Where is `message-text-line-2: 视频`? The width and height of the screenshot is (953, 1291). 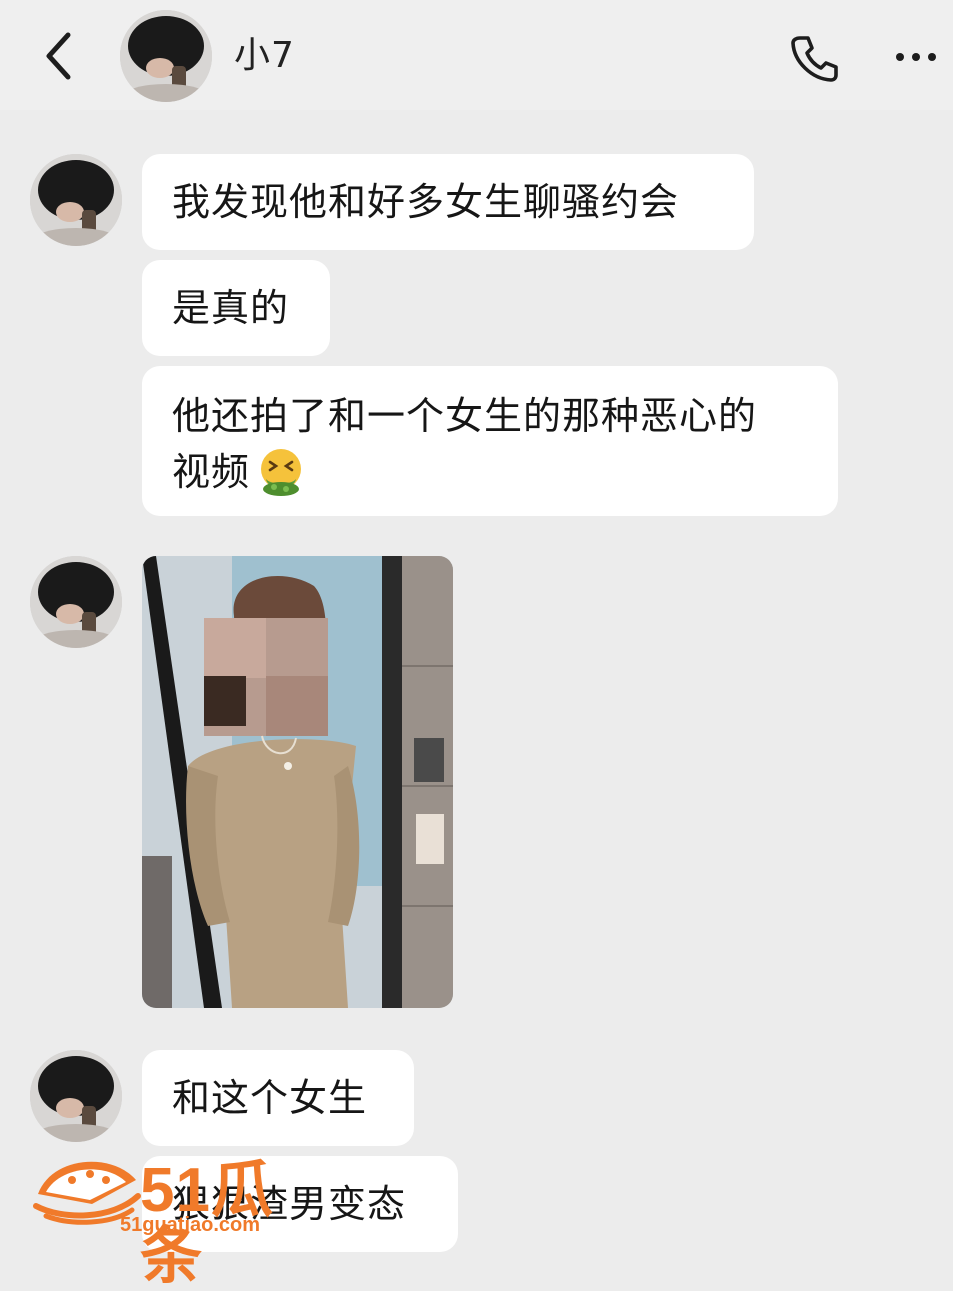 message-text-line-2: 视频 is located at coordinates (490, 472).